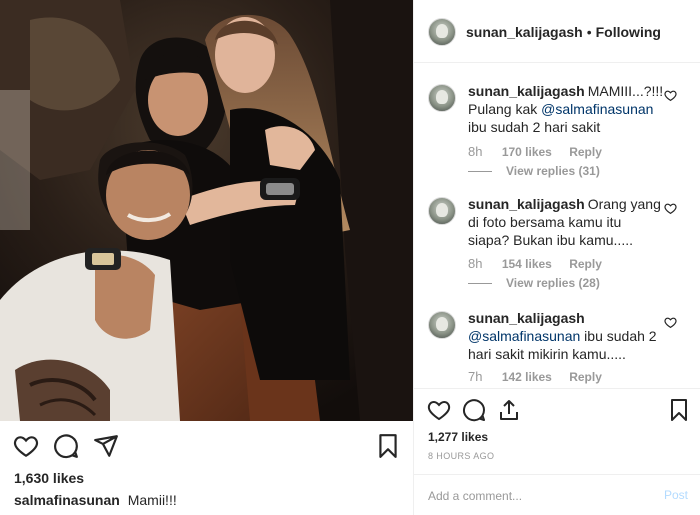  I want to click on comment-meta: 7h 142 likes Reply, so click(542, 376).